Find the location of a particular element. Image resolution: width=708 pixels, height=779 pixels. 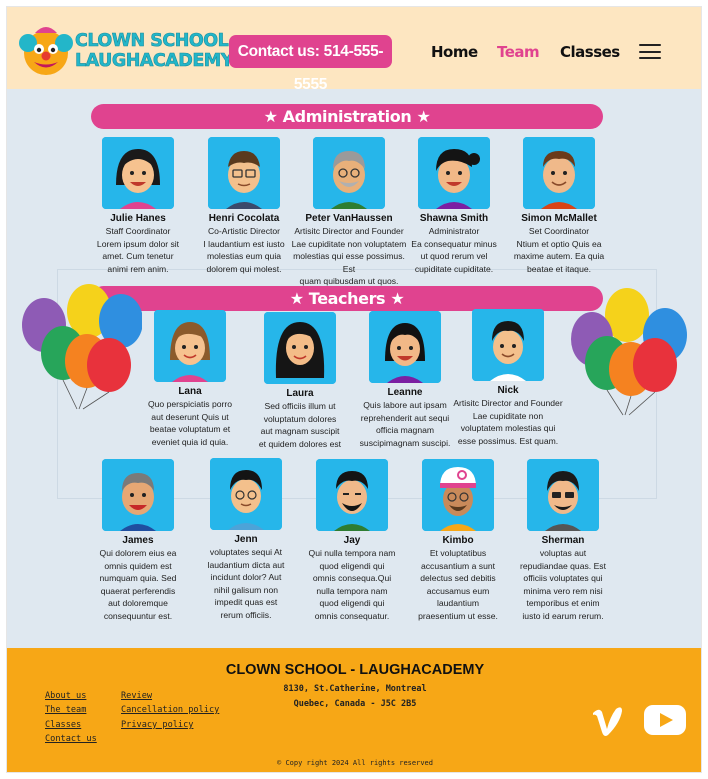

logo-line-2: LAUGHACADEMY is located at coordinates (154, 61).